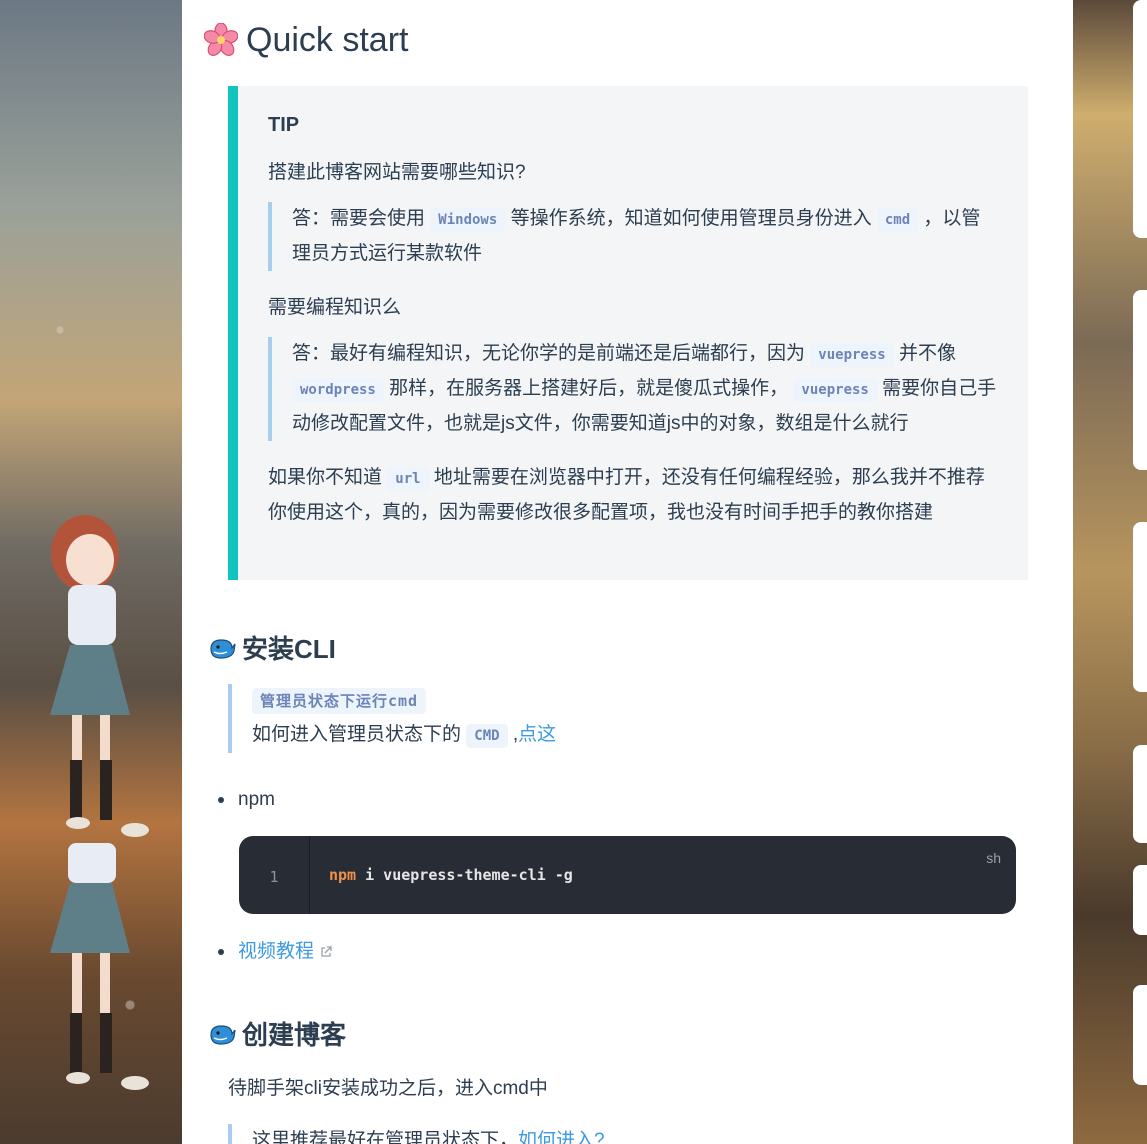  Describe the element at coordinates (284, 125) in the screenshot. I see `tip-title: TIP` at that location.